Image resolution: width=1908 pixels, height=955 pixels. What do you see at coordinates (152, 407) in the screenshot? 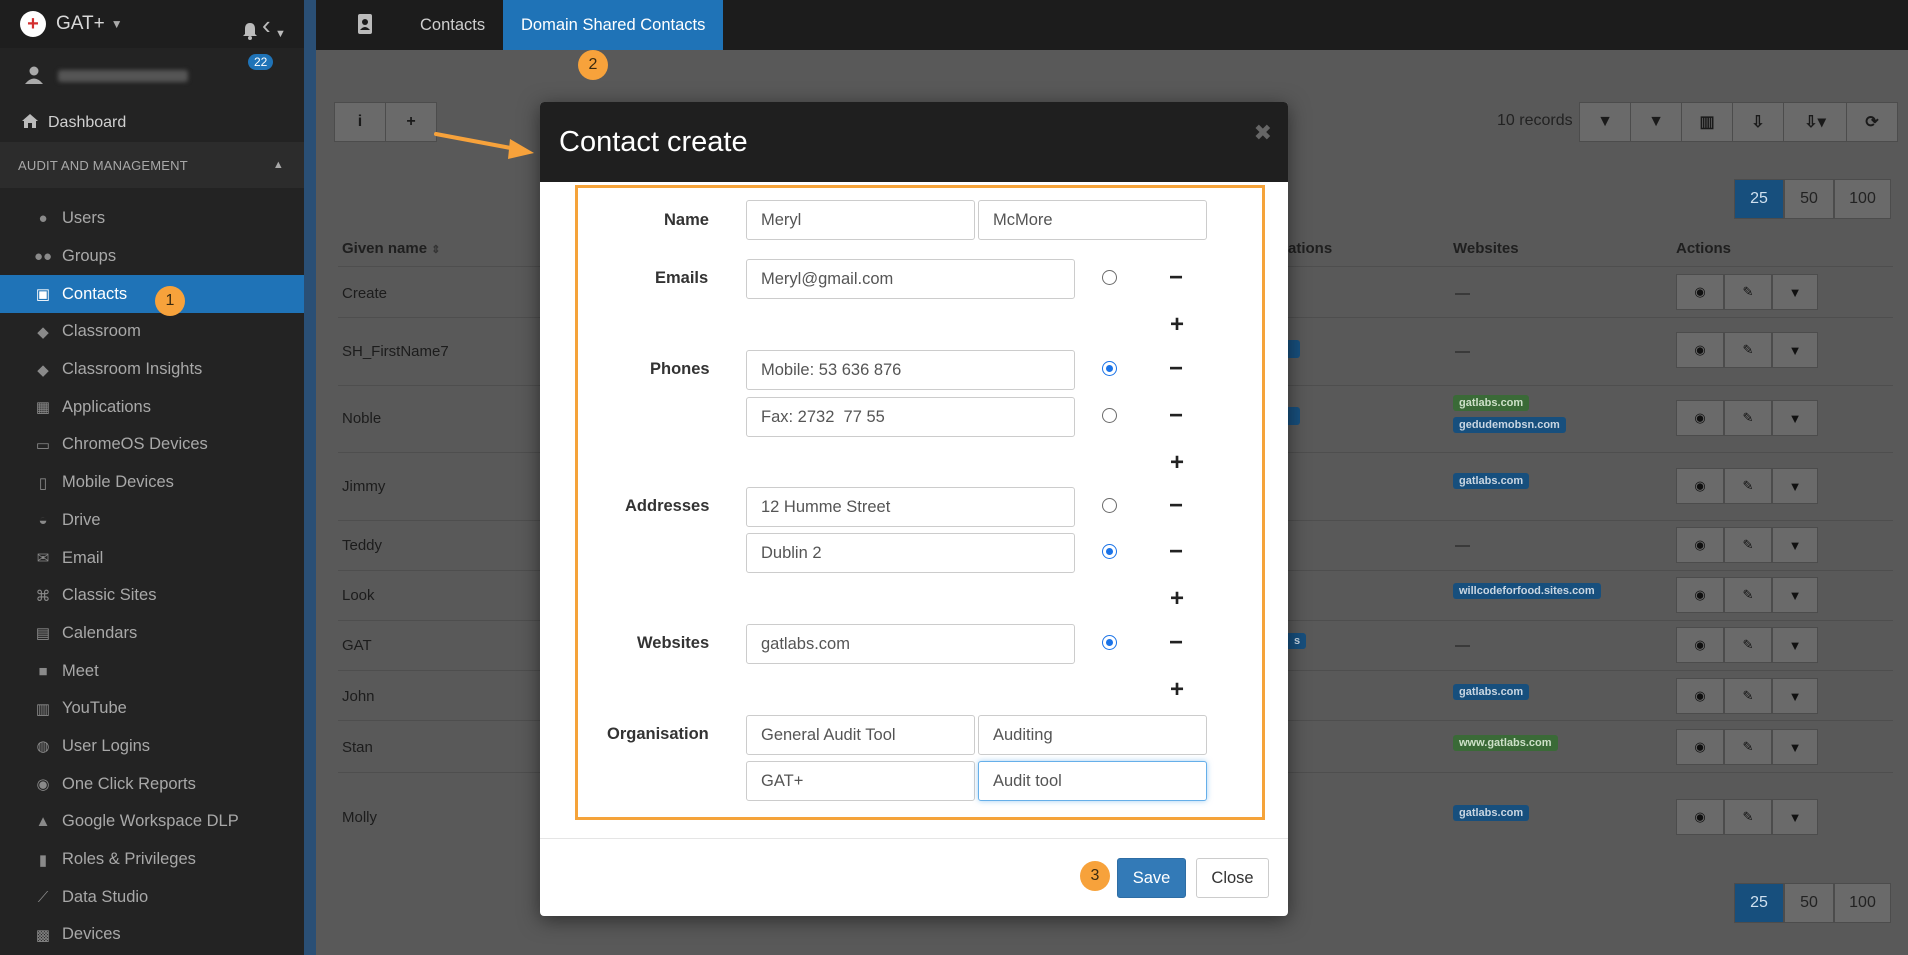
I see `sidebar-item-applications: ▦ Applications` at bounding box center [152, 407].